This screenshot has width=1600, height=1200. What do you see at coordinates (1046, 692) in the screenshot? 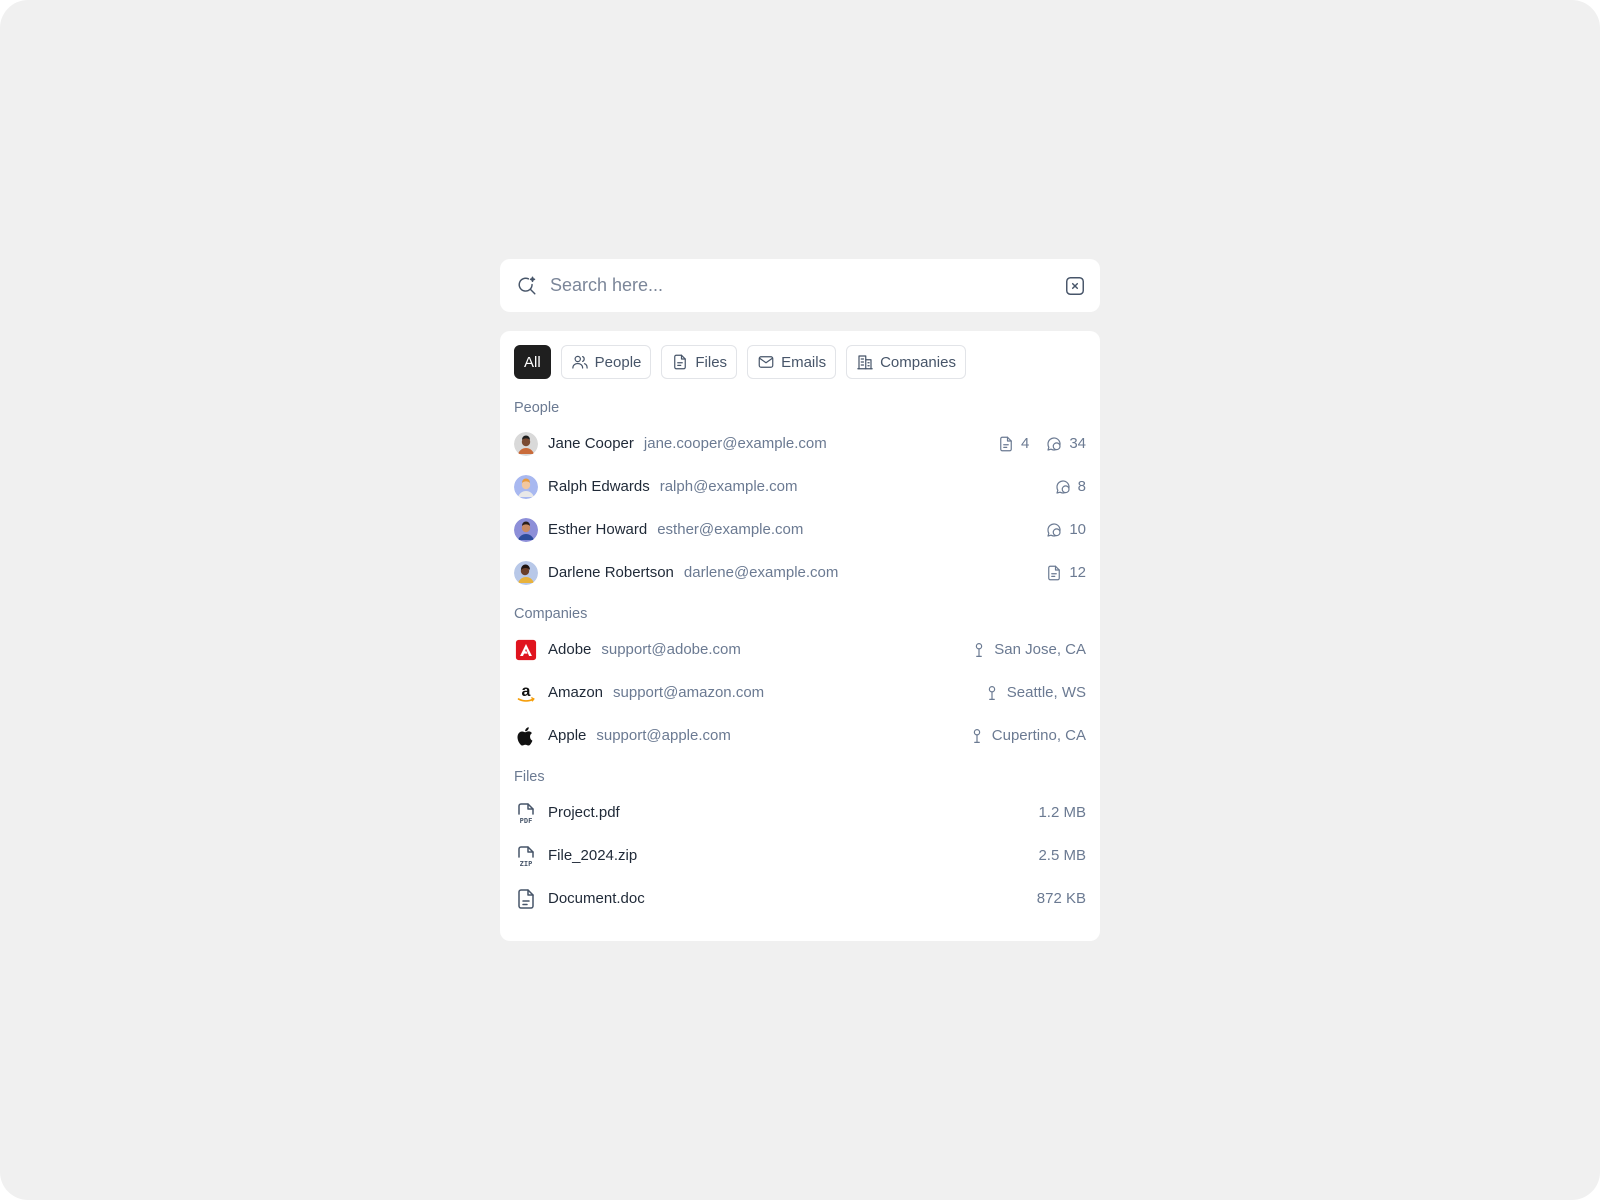
I see `company-location: Seattle, WS` at bounding box center [1046, 692].